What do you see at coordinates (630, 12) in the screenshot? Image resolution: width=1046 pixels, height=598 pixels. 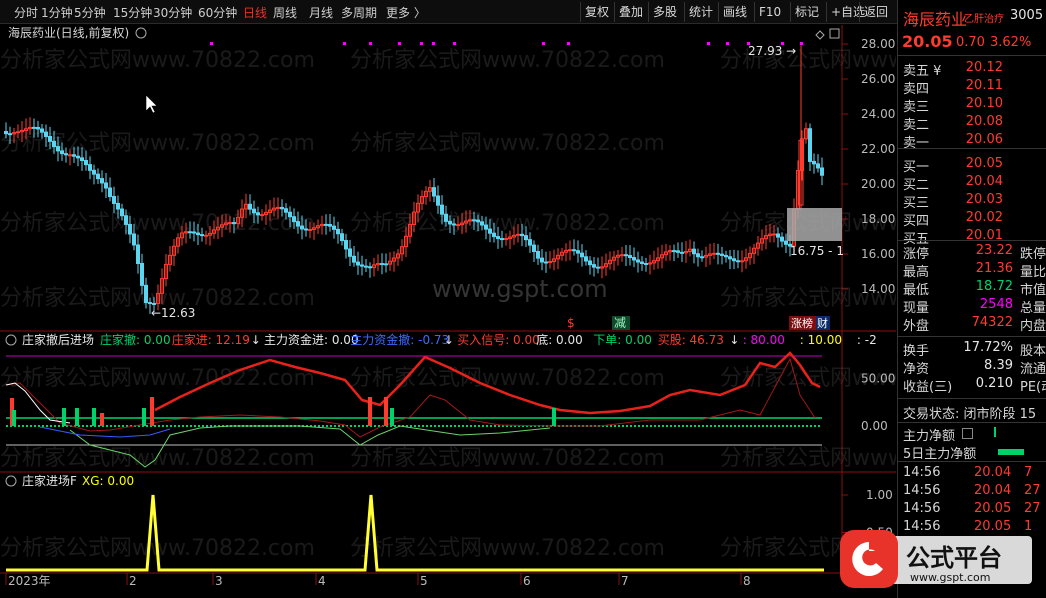 I see `toolbar-button: 叠加` at bounding box center [630, 12].